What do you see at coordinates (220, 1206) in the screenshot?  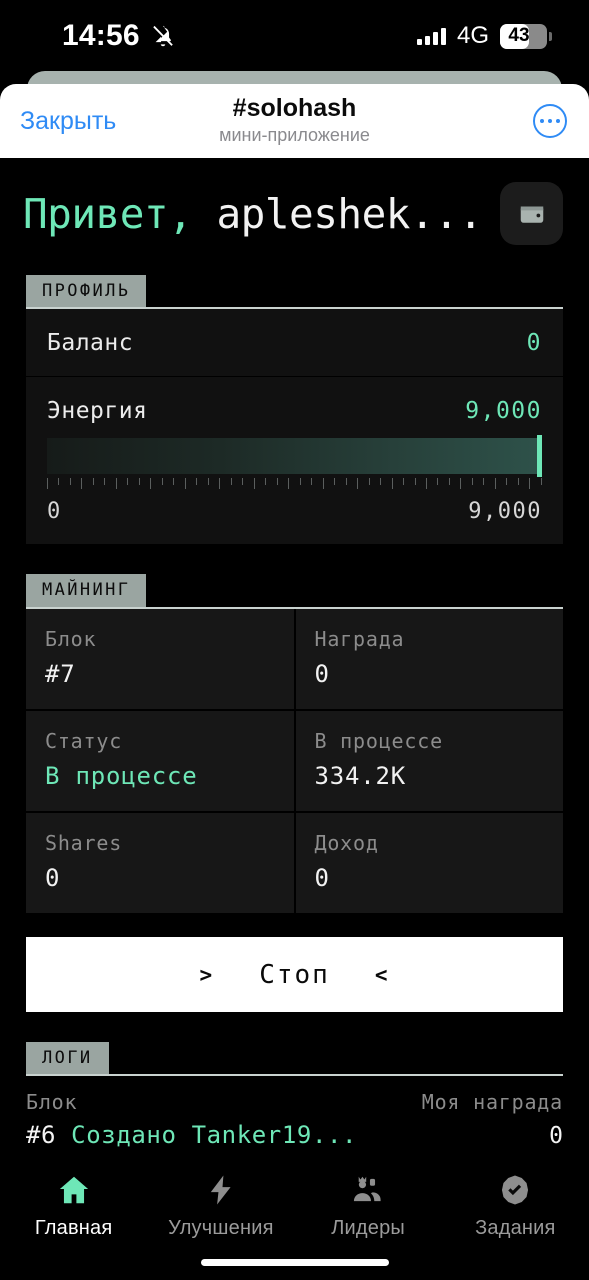 I see `sidebar-item-upgrades: Улучшения` at bounding box center [220, 1206].